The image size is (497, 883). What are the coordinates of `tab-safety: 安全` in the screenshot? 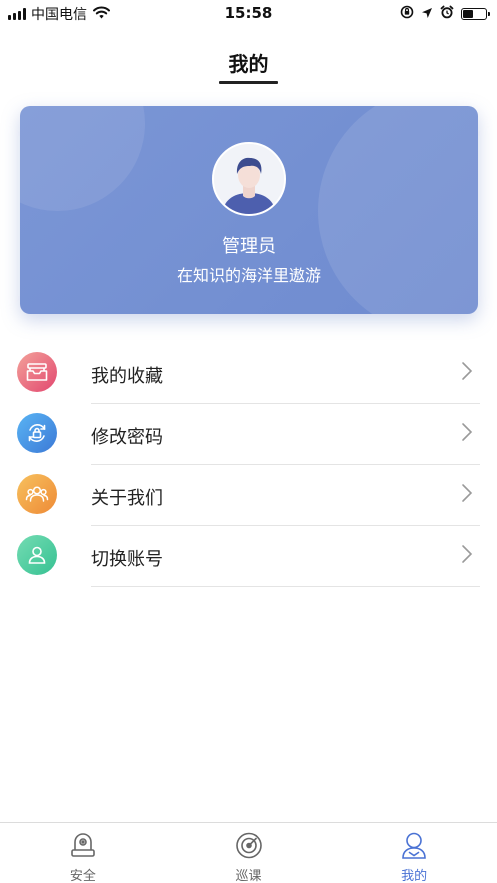 It's located at (83, 853).